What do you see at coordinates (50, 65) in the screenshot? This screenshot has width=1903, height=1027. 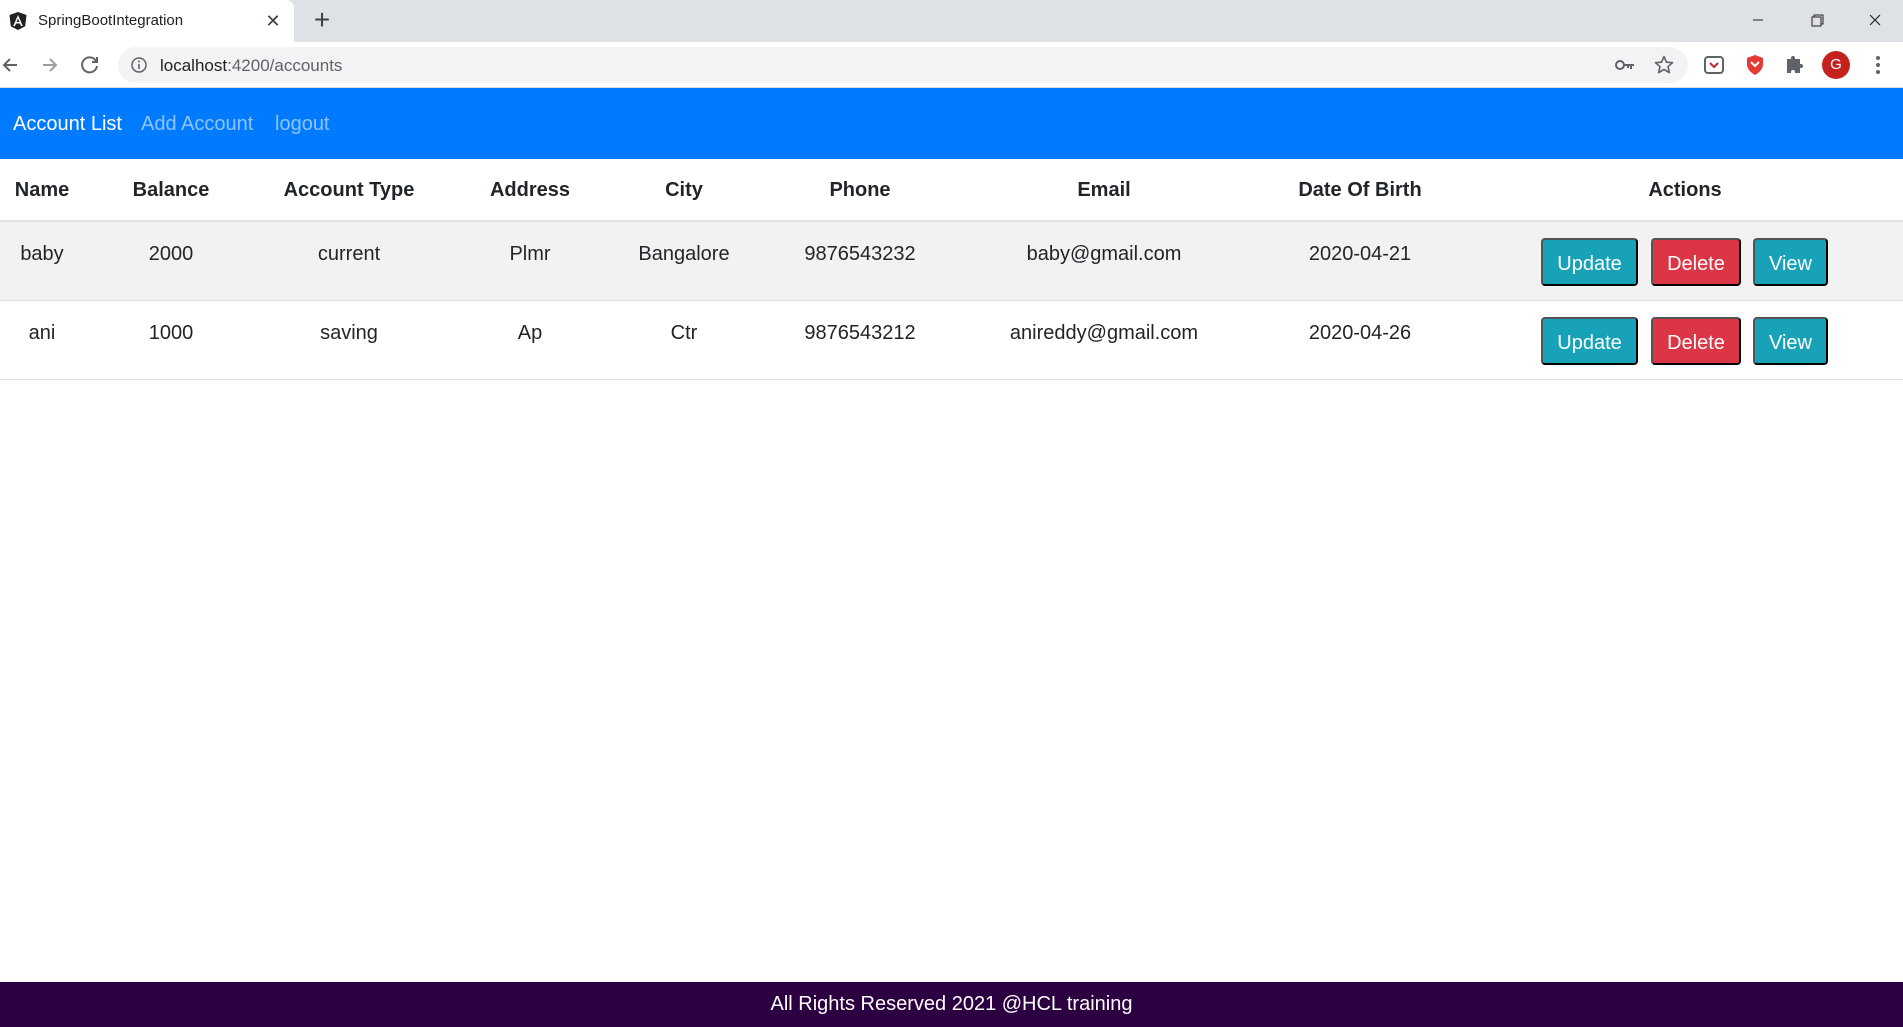 I see `forward-icon` at bounding box center [50, 65].